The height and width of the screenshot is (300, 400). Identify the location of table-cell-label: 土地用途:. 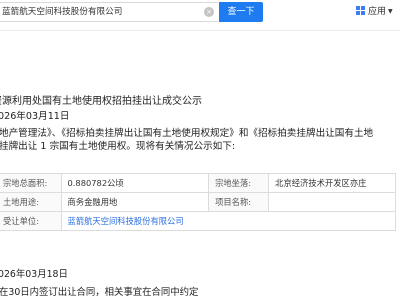
(31, 202).